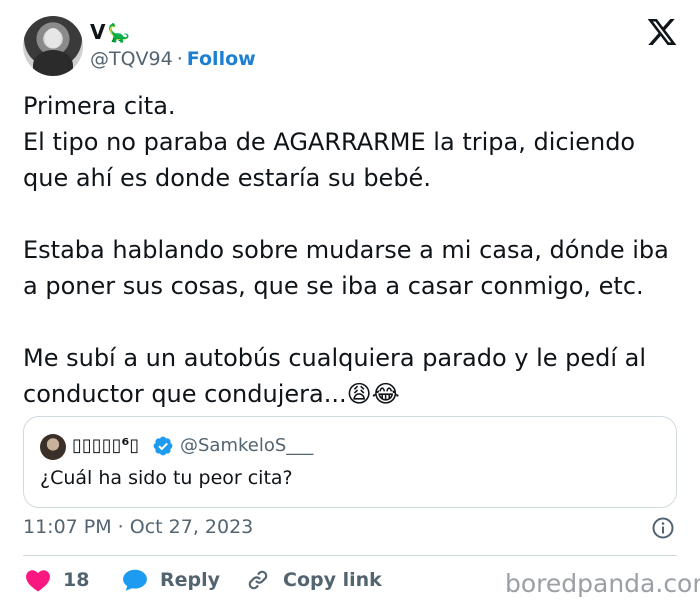 The image size is (700, 608). What do you see at coordinates (57, 580) in the screenshot?
I see `like-button: 18` at bounding box center [57, 580].